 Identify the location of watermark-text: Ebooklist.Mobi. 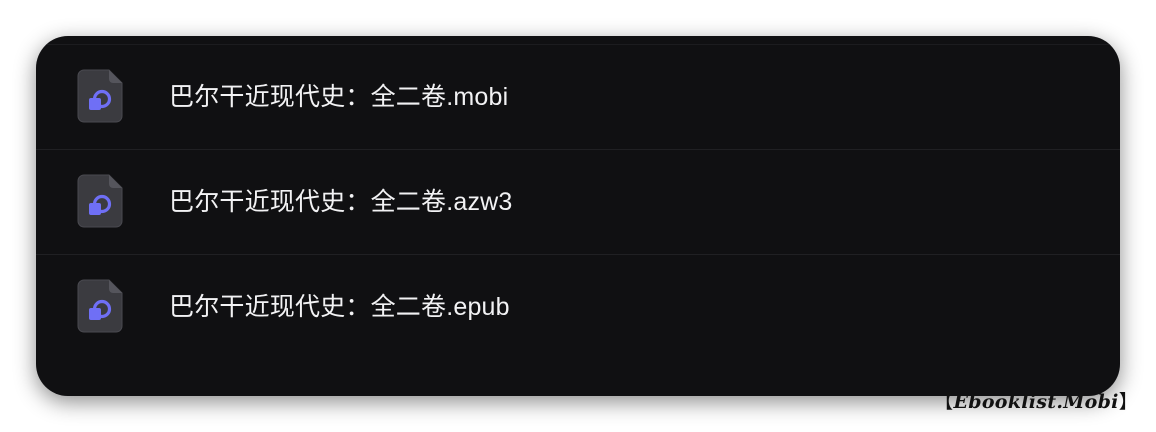
(1036, 402).